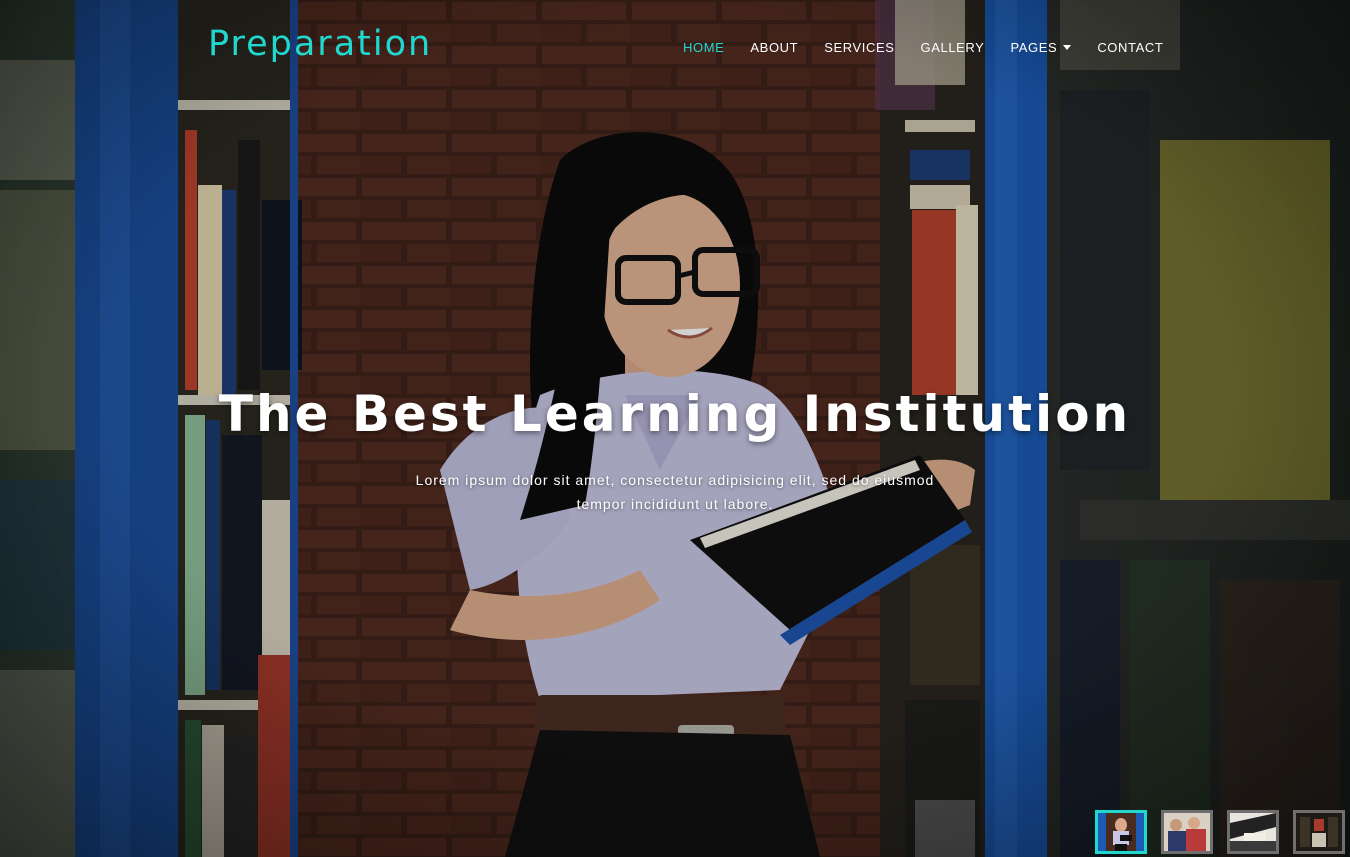 This screenshot has width=1350, height=857. I want to click on nav-home: HOME, so click(703, 47).